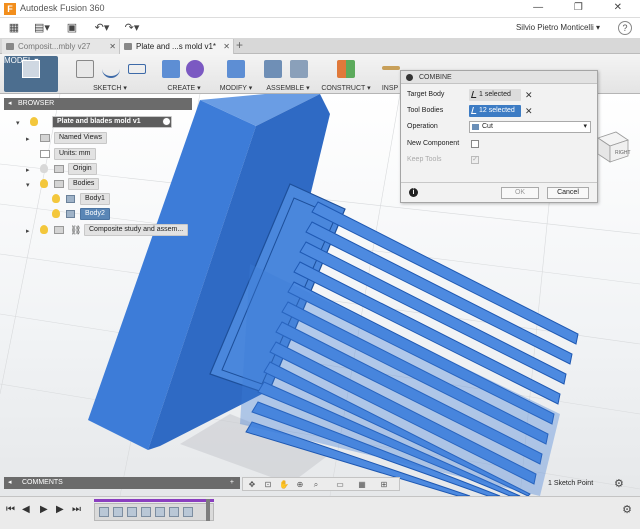  Describe the element at coordinates (14, 28) in the screenshot. I see `app-grid-icon: ▦` at that location.